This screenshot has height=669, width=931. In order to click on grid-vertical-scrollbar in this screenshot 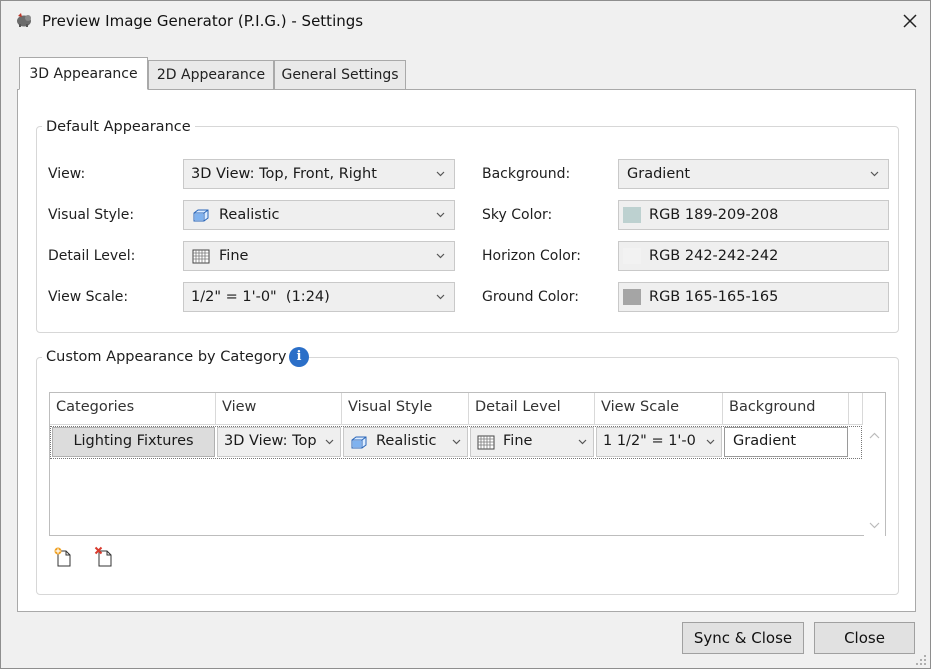, I will do `click(874, 481)`.